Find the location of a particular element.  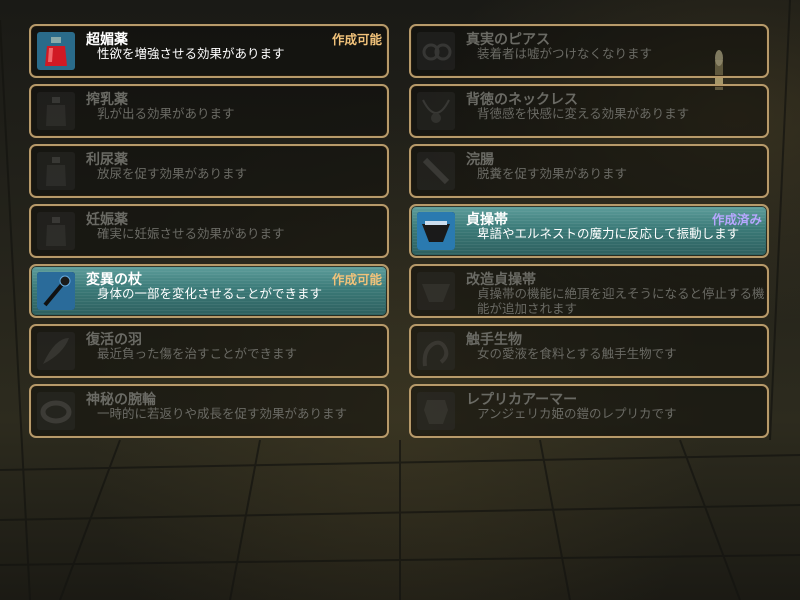

item-description: 一時的に若返りや成長を促す効果があります is located at coordinates (222, 413).